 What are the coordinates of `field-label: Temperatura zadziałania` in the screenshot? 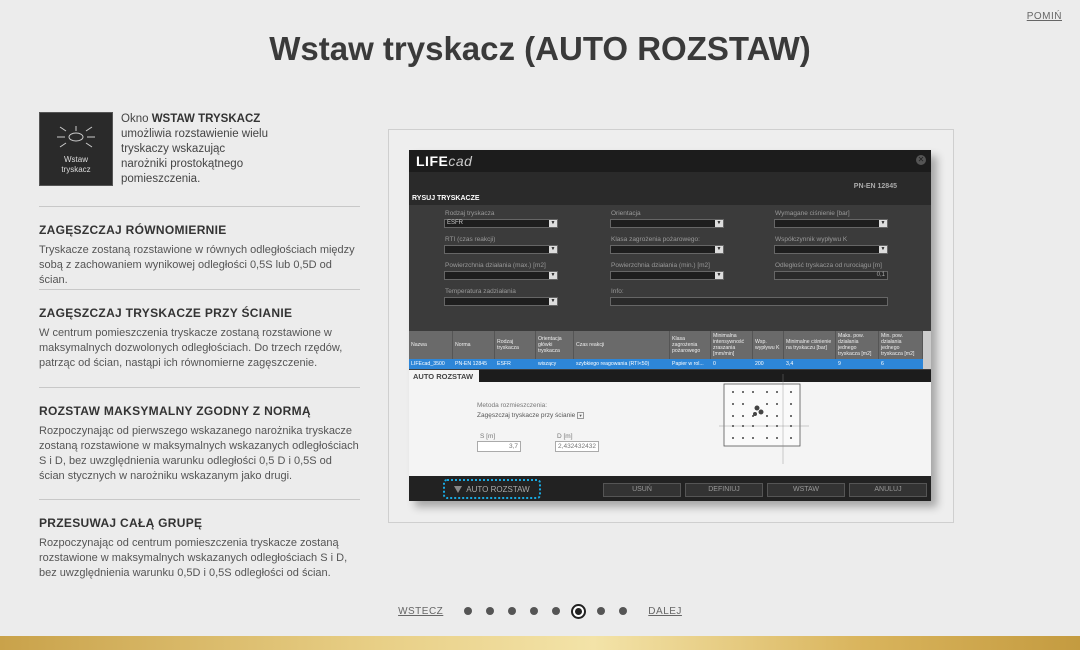 It's located at (480, 291).